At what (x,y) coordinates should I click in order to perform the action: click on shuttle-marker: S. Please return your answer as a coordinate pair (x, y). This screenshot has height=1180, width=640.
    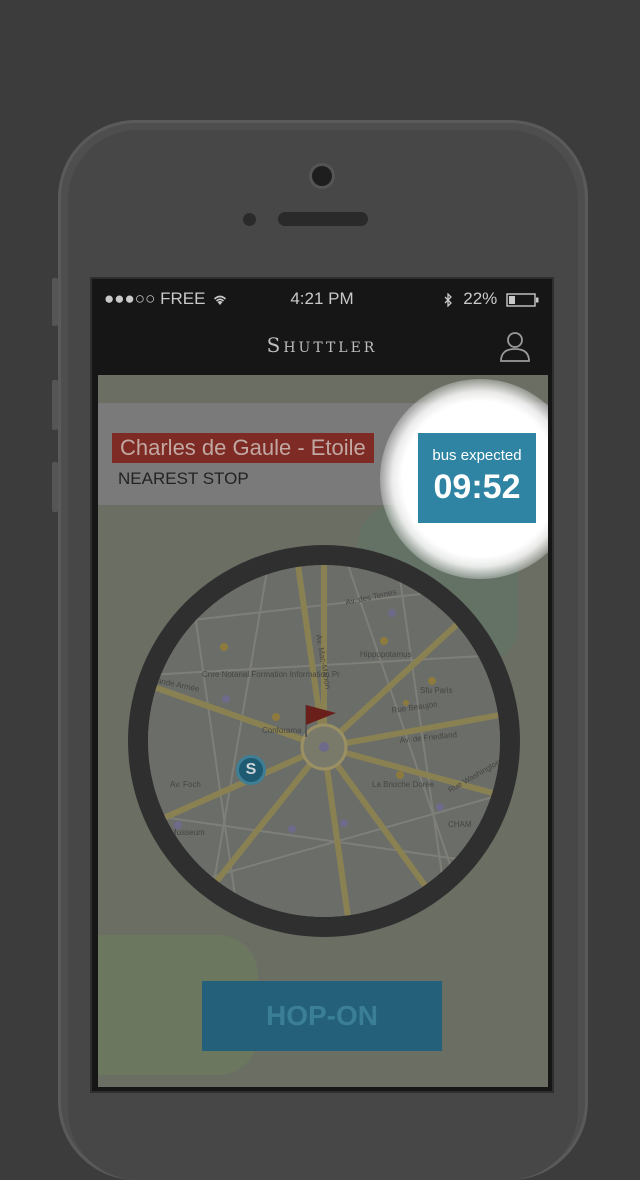
    Looking at the image, I should click on (251, 770).